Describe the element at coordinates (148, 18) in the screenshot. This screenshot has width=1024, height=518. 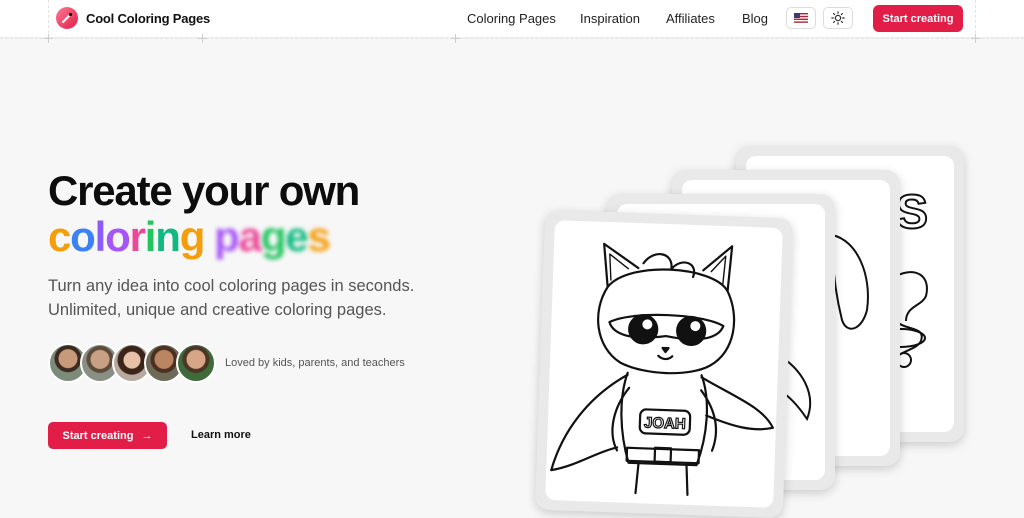
I see `brand-name: Cool Coloring Pages` at that location.